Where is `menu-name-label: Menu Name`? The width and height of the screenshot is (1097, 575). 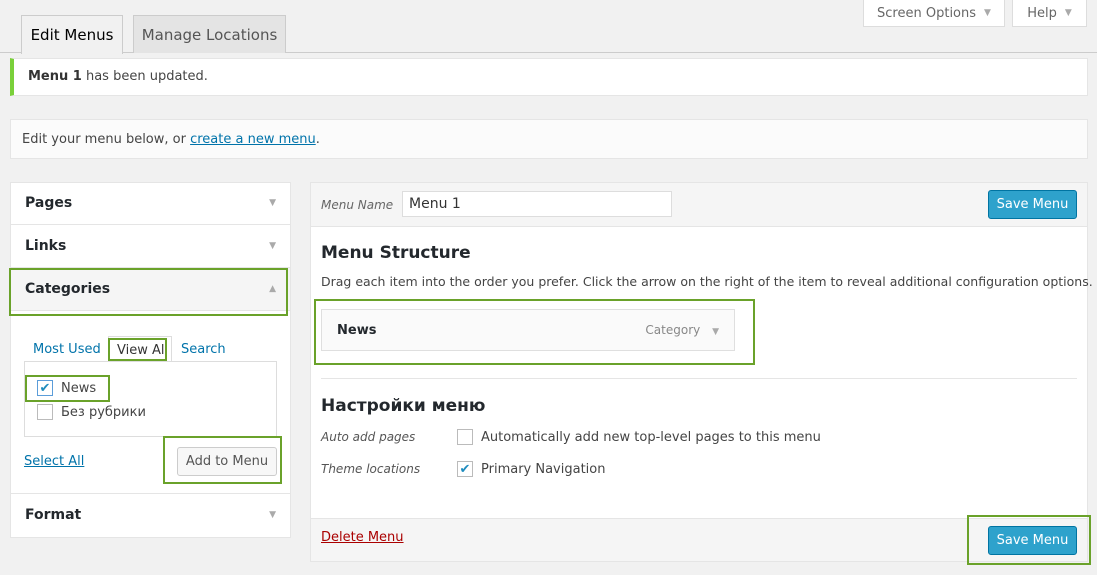 menu-name-label: Menu Name is located at coordinates (357, 205).